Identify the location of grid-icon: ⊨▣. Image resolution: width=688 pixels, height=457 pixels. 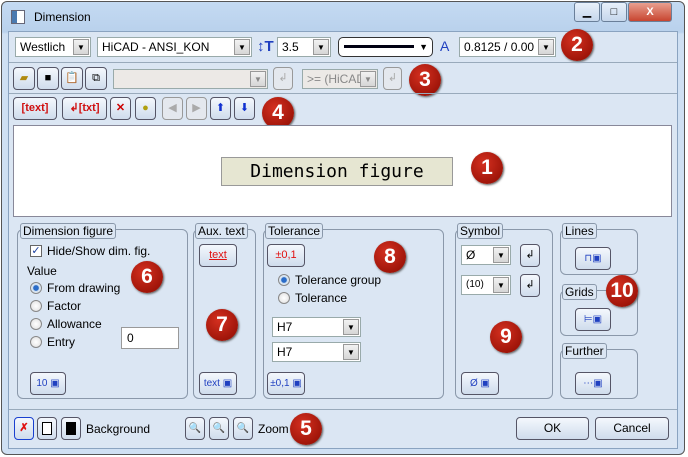
(593, 319).